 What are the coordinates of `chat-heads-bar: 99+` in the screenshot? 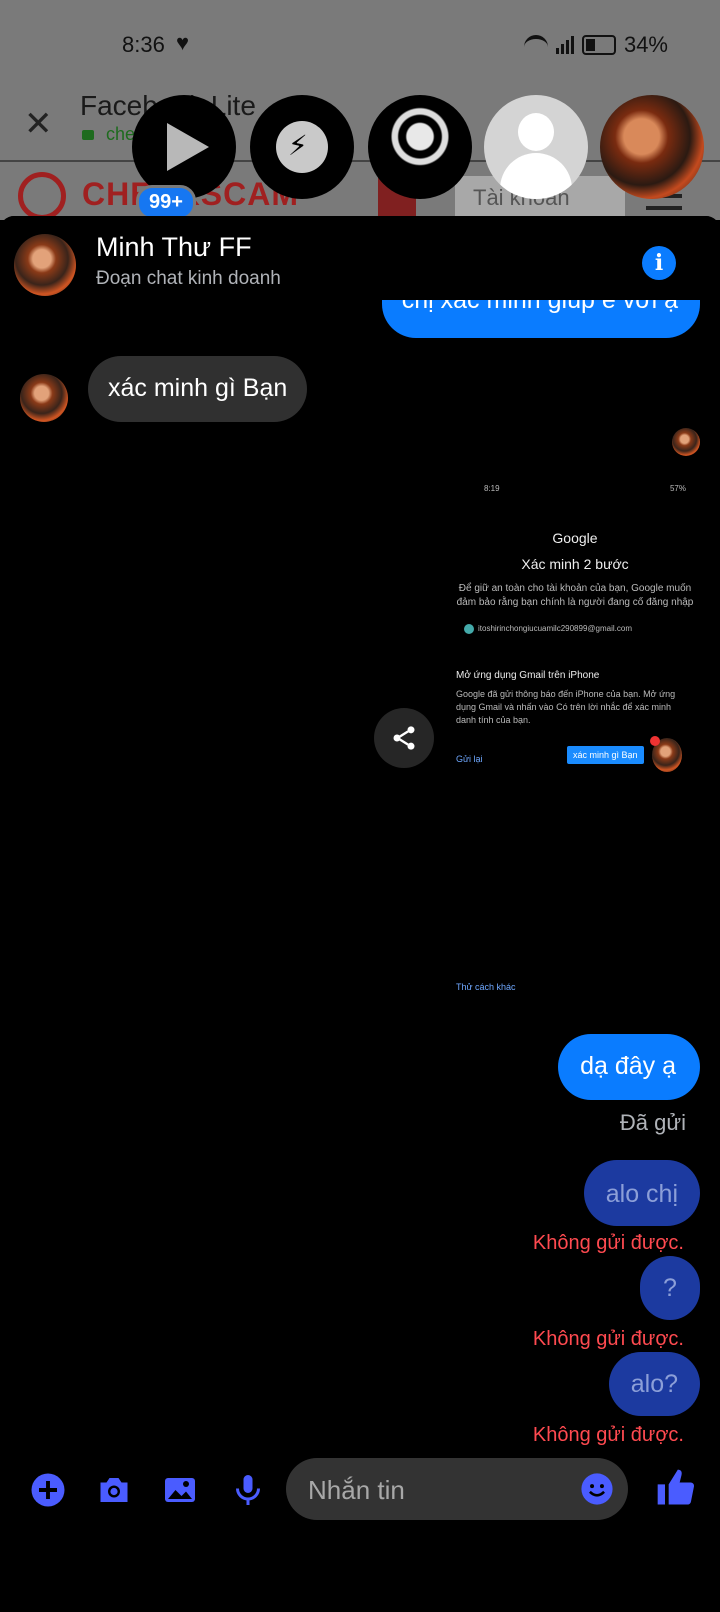 It's located at (360, 157).